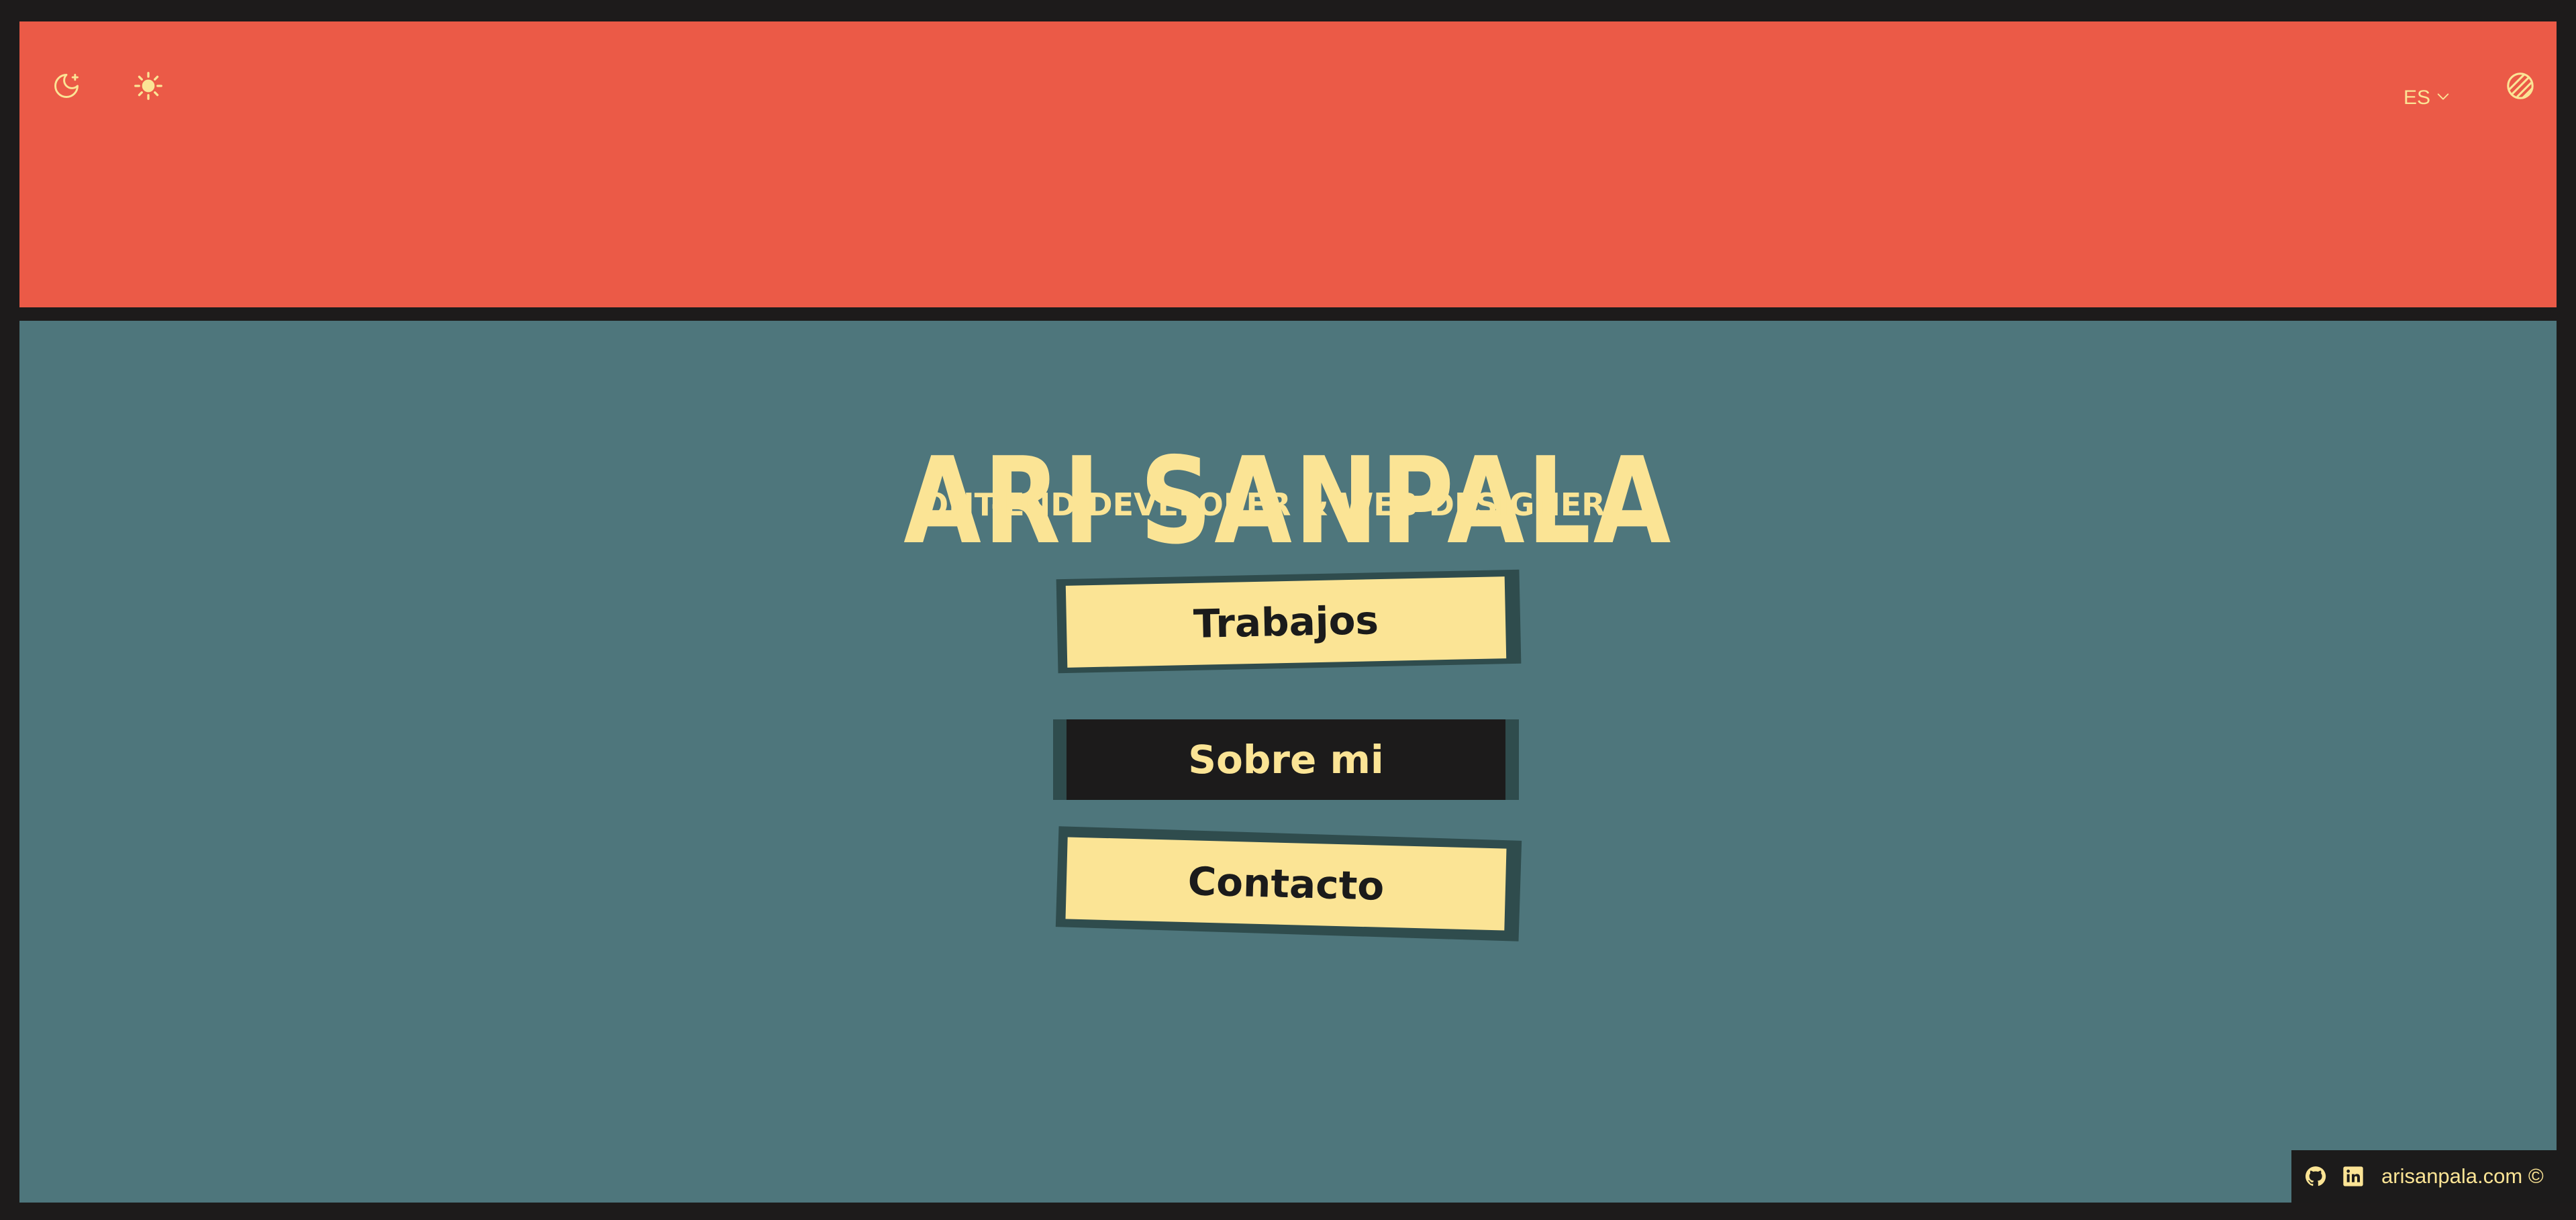 This screenshot has height=1220, width=2576. I want to click on page-subtitle: ONT-END DEVELOPER & WEB DESIGNER, so click(1263, 505).